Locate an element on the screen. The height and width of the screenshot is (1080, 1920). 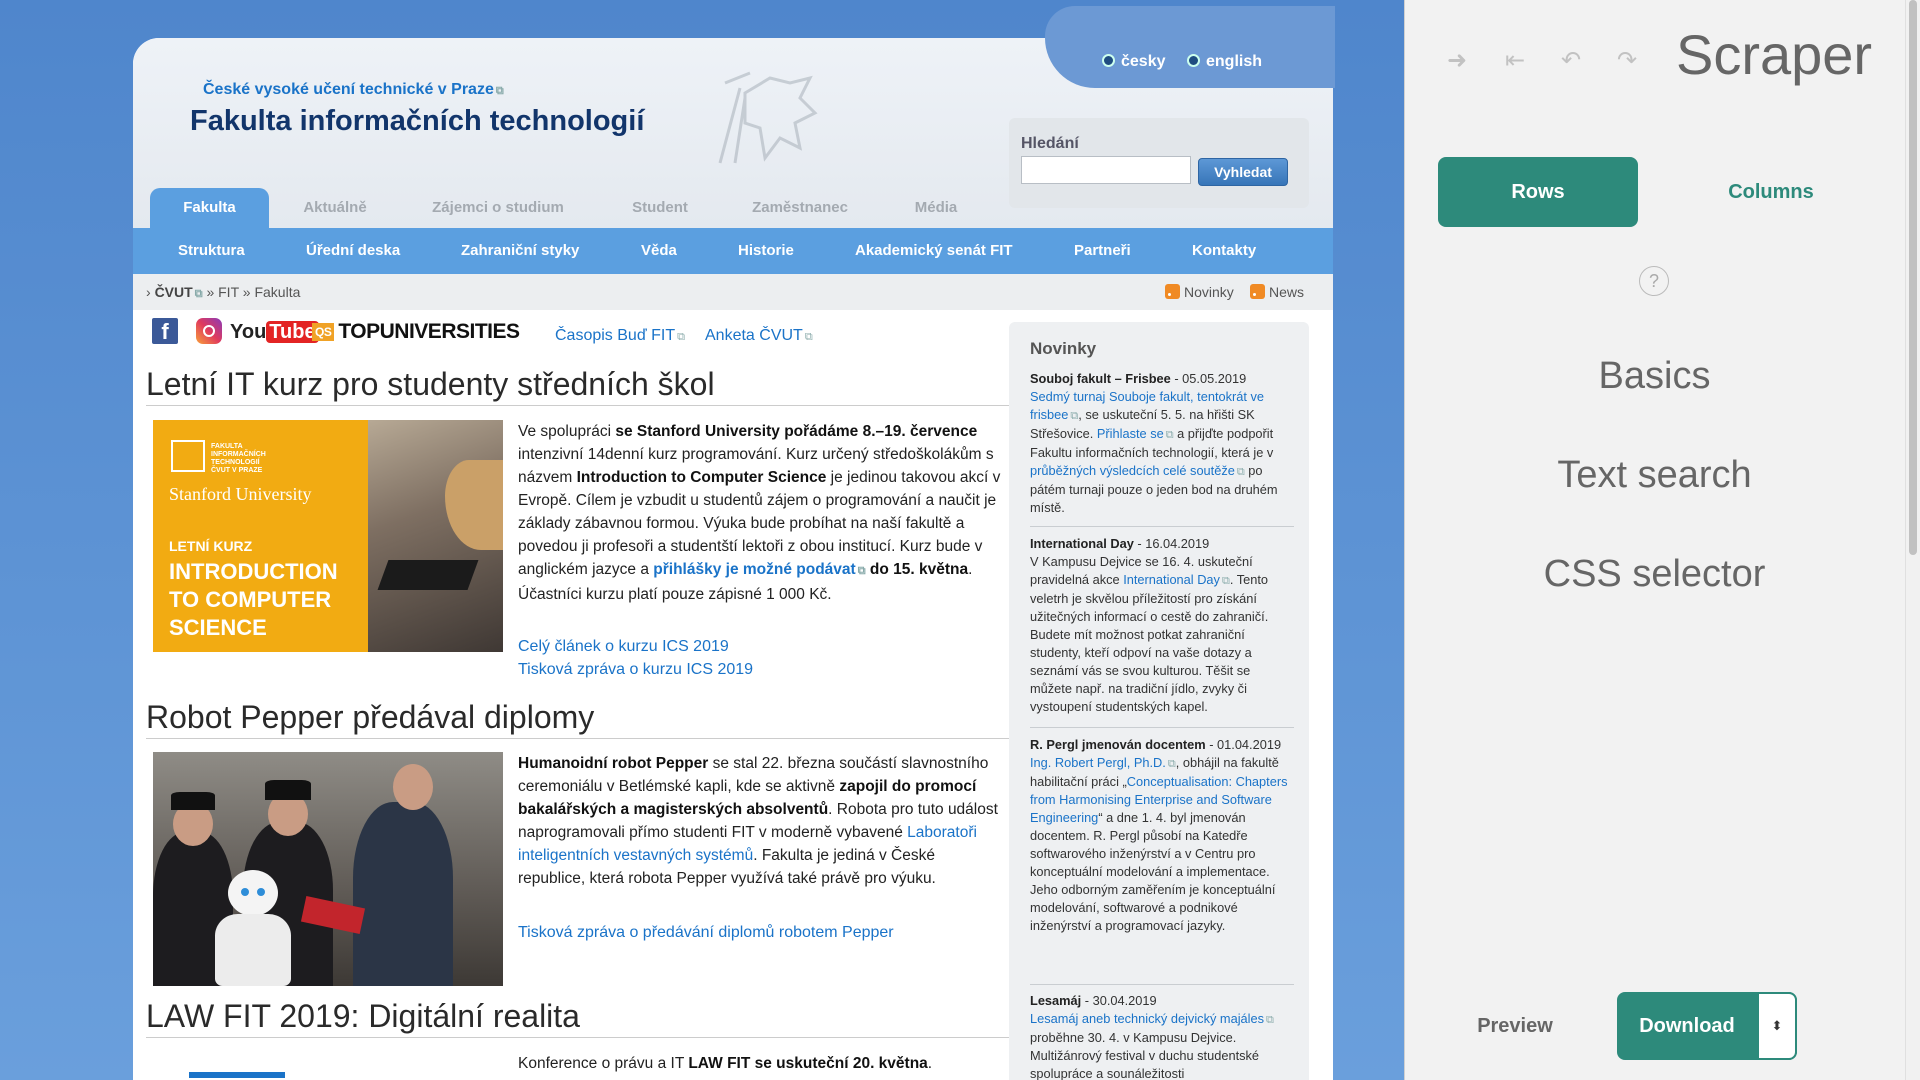
breadcrumb-fit: FIT is located at coordinates (228, 292).